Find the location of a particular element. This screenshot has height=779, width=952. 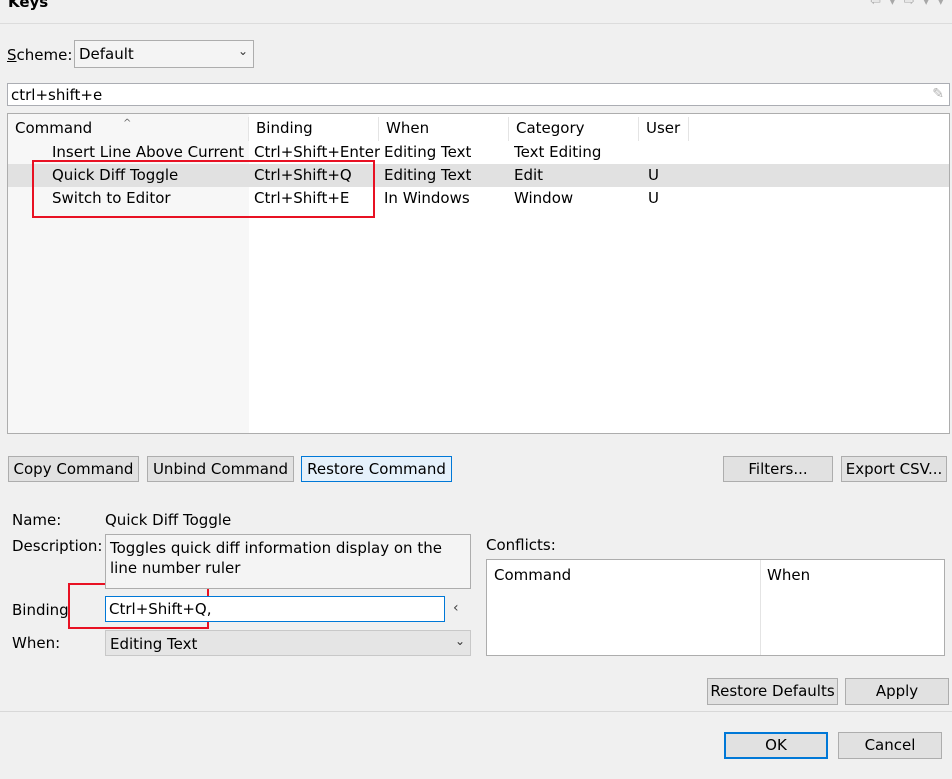

conflicts-header-command: Command is located at coordinates (532, 575).